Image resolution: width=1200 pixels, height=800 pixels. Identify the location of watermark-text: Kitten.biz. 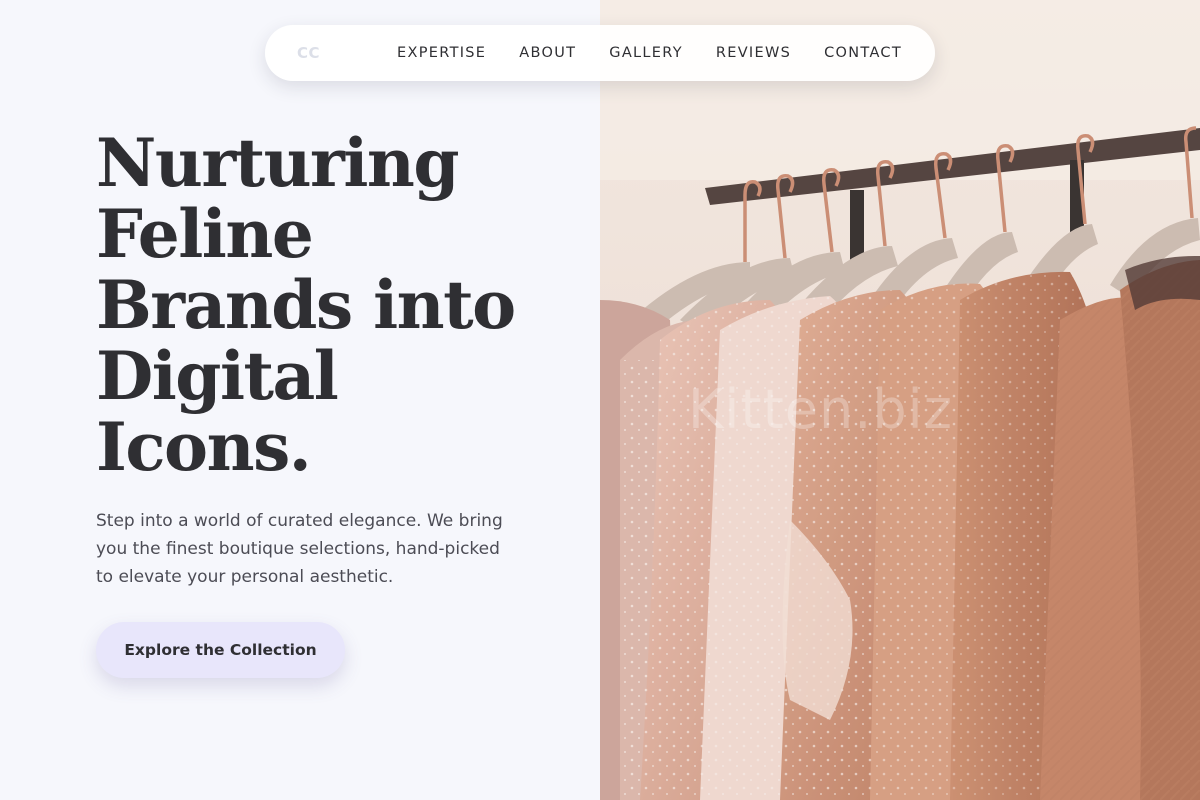
(820, 409).